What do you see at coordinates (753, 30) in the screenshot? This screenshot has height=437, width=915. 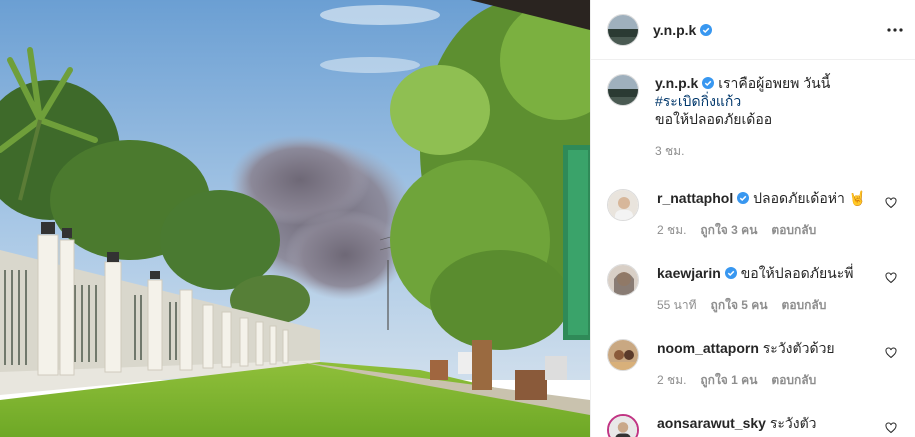 I see `post-header: y.n.p.k` at bounding box center [753, 30].